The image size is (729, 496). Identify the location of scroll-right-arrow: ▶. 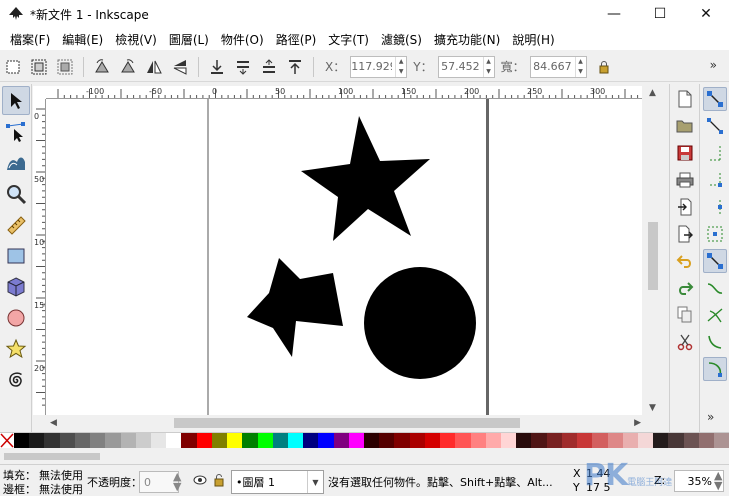
(637, 423).